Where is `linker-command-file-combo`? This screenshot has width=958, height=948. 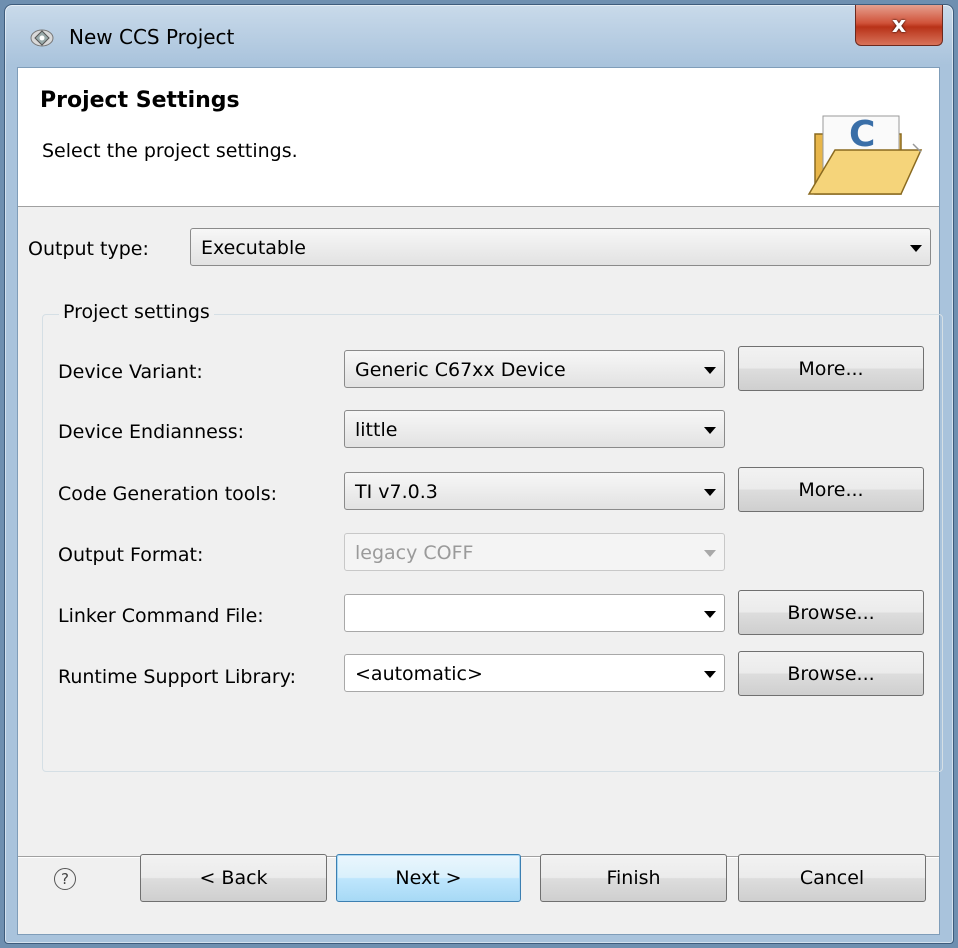 linker-command-file-combo is located at coordinates (534, 613).